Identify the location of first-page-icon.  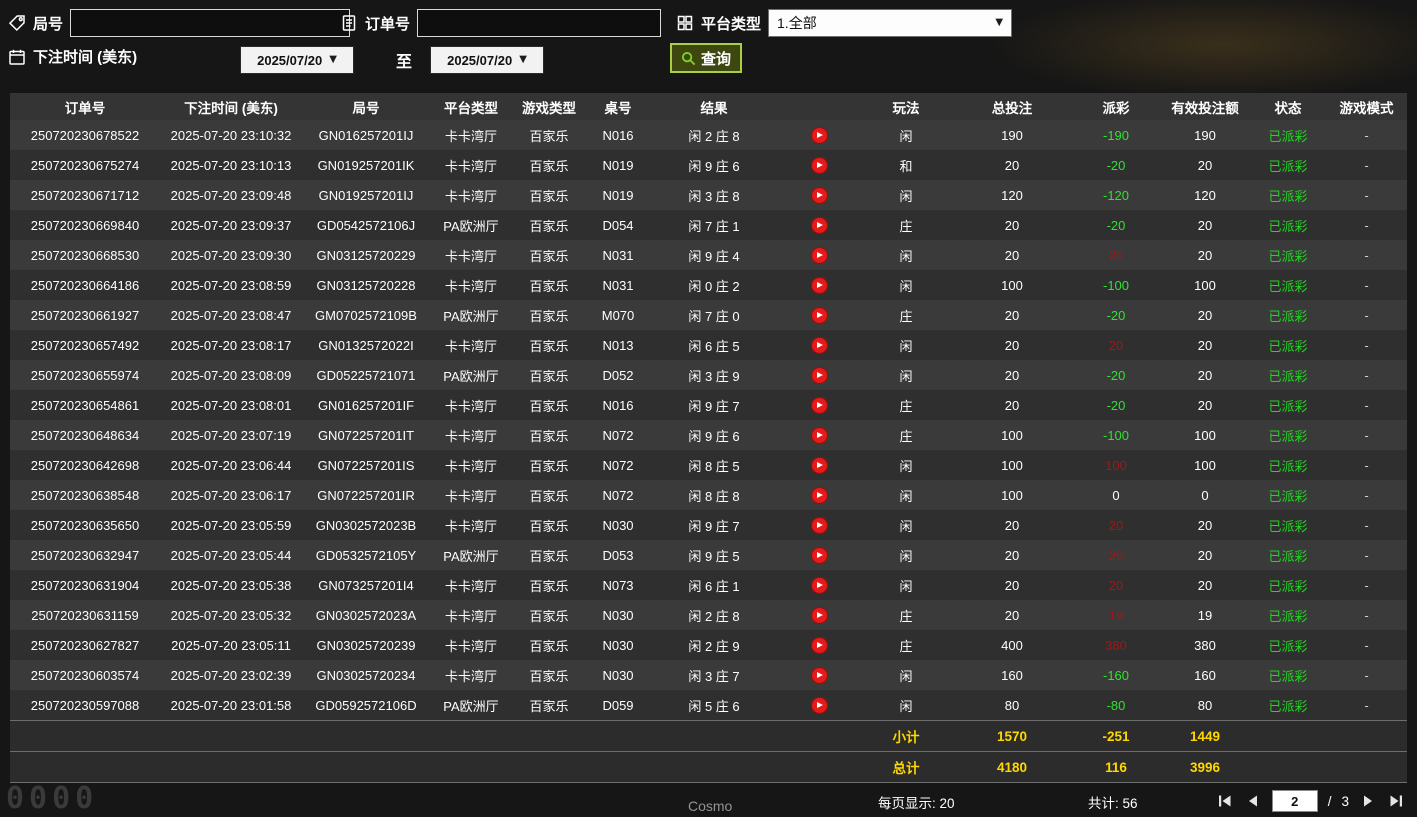
(1224, 801).